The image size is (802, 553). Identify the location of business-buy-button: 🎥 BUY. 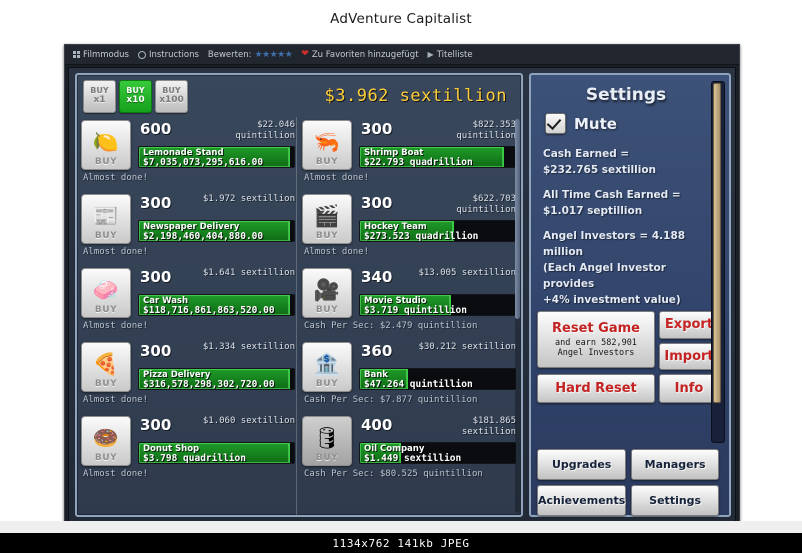
(327, 293).